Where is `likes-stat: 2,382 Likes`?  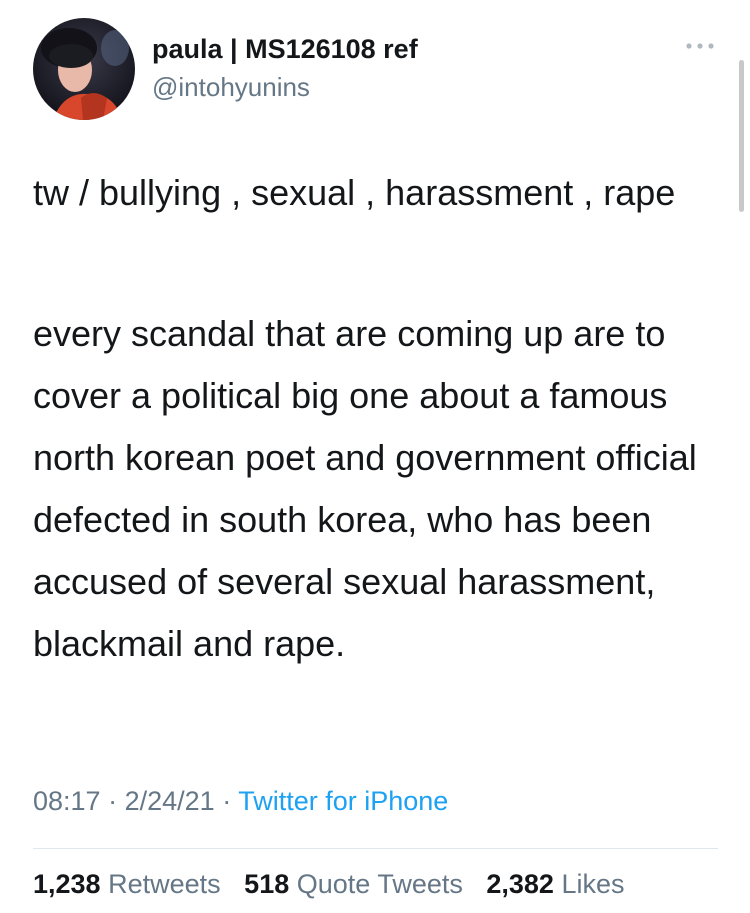
likes-stat: 2,382 Likes is located at coordinates (555, 884).